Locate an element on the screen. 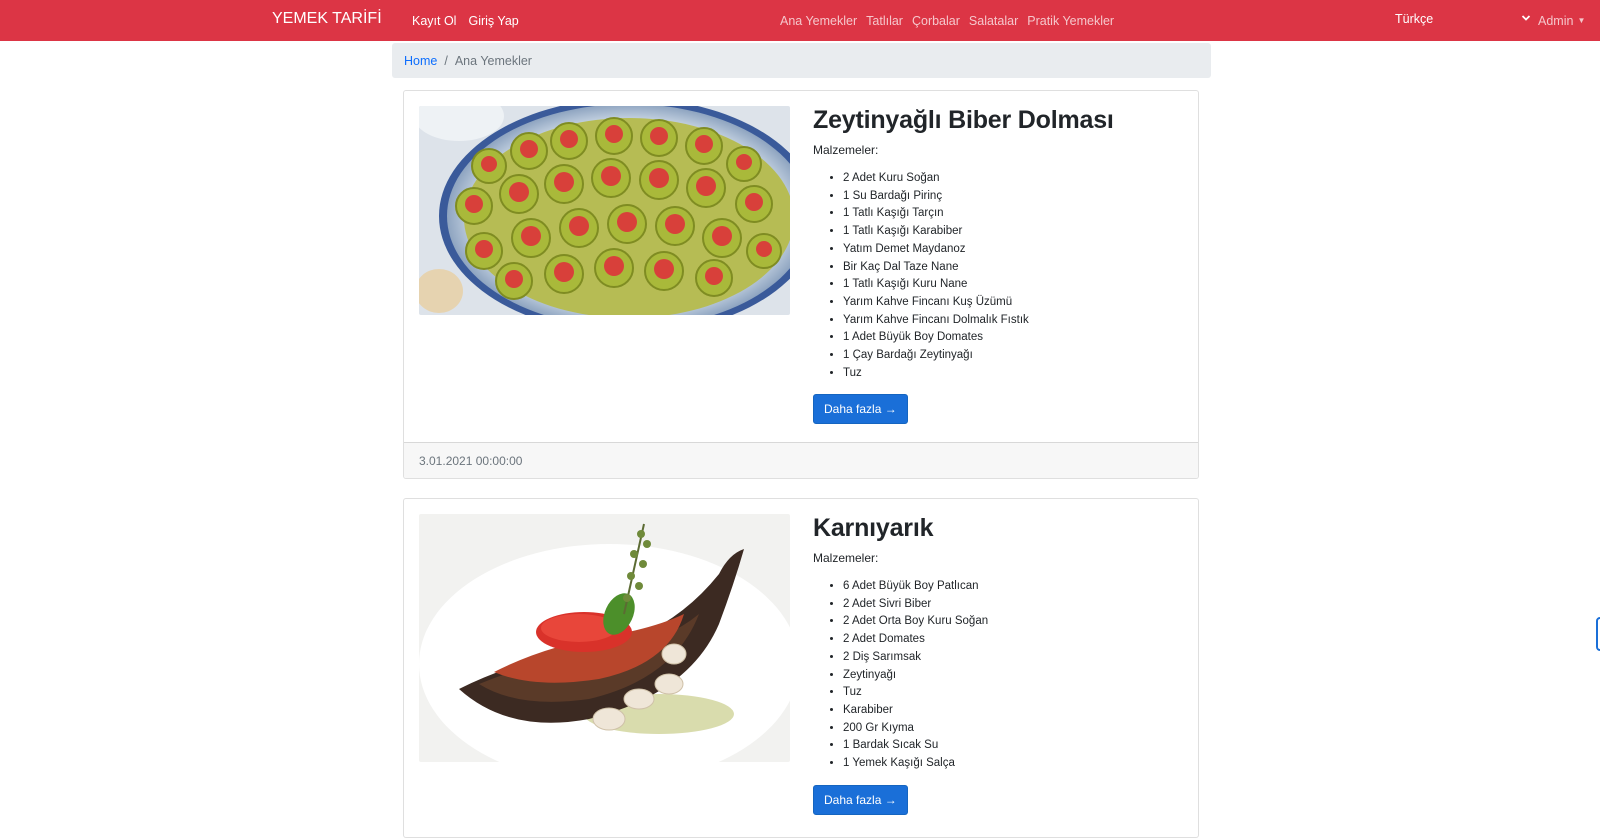 The image size is (1600, 838). nav-tatlilar: Tatlılar is located at coordinates (884, 21).